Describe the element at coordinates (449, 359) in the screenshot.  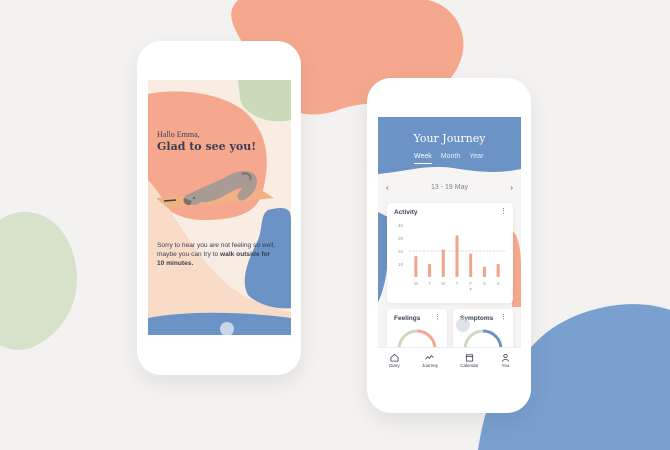
I see `bottom-nav: Diary Journey Calendar You` at that location.